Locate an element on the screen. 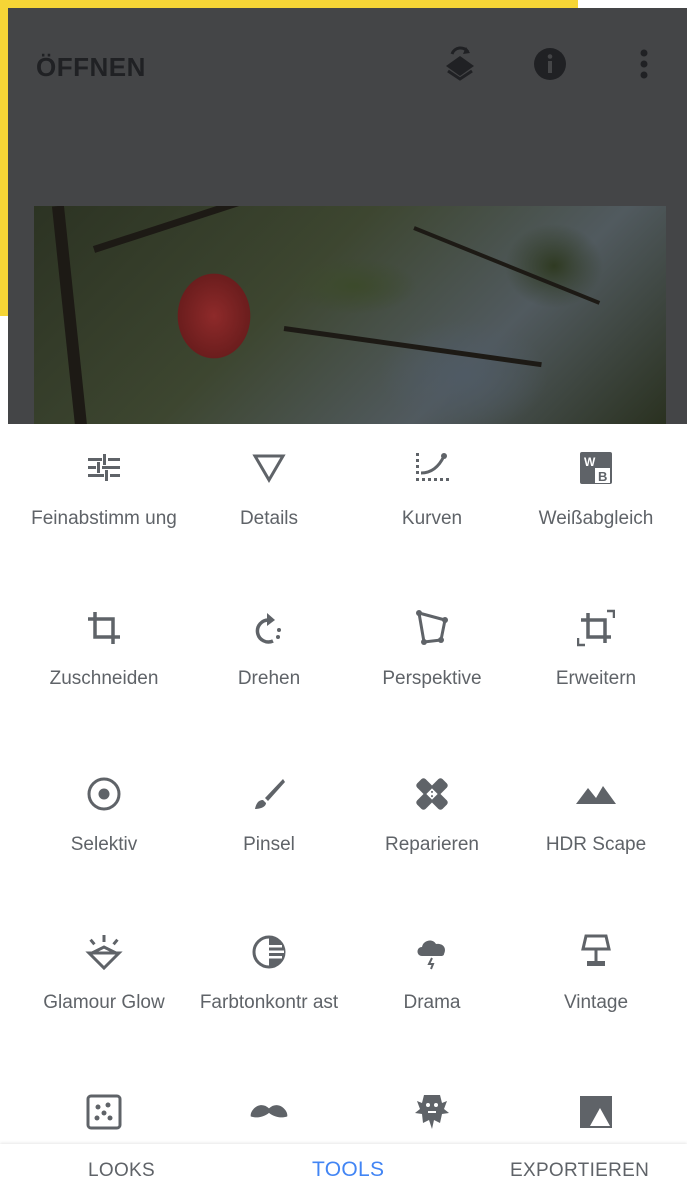 This screenshot has width=687, height=1200. tab-export: EXPORTIEREN is located at coordinates (579, 1171).